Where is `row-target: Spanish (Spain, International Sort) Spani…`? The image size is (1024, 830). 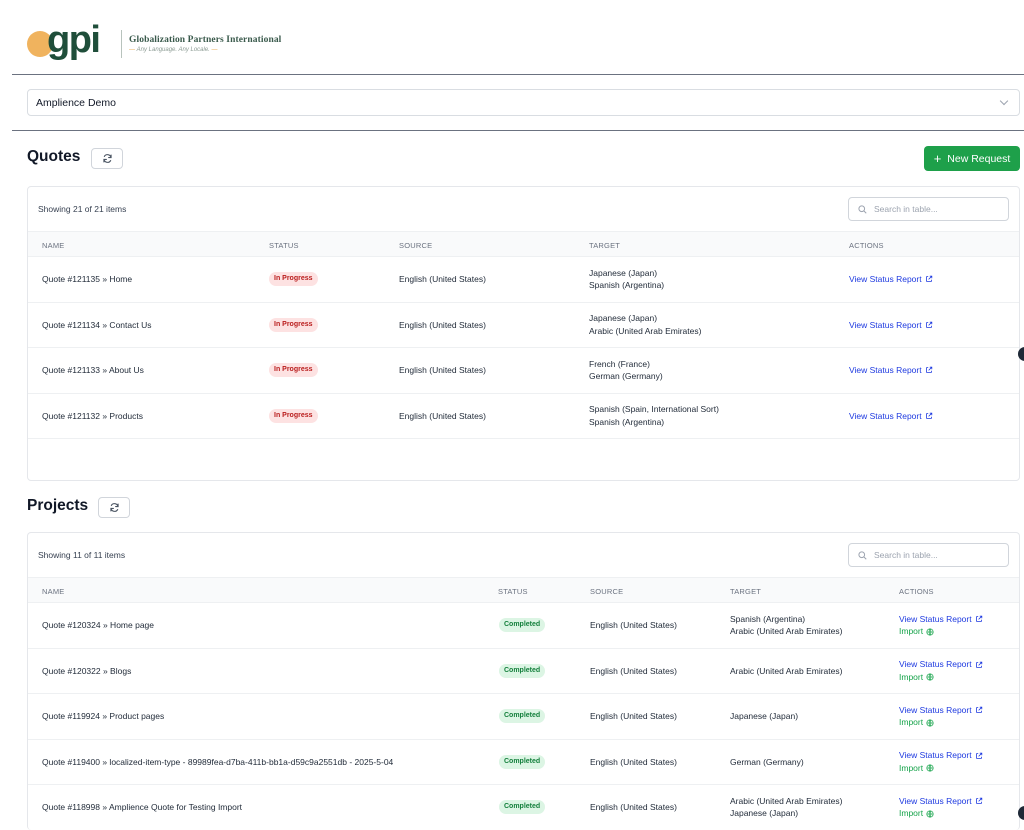
row-target: Spanish (Spain, International Sort) Spani… is located at coordinates (654, 416).